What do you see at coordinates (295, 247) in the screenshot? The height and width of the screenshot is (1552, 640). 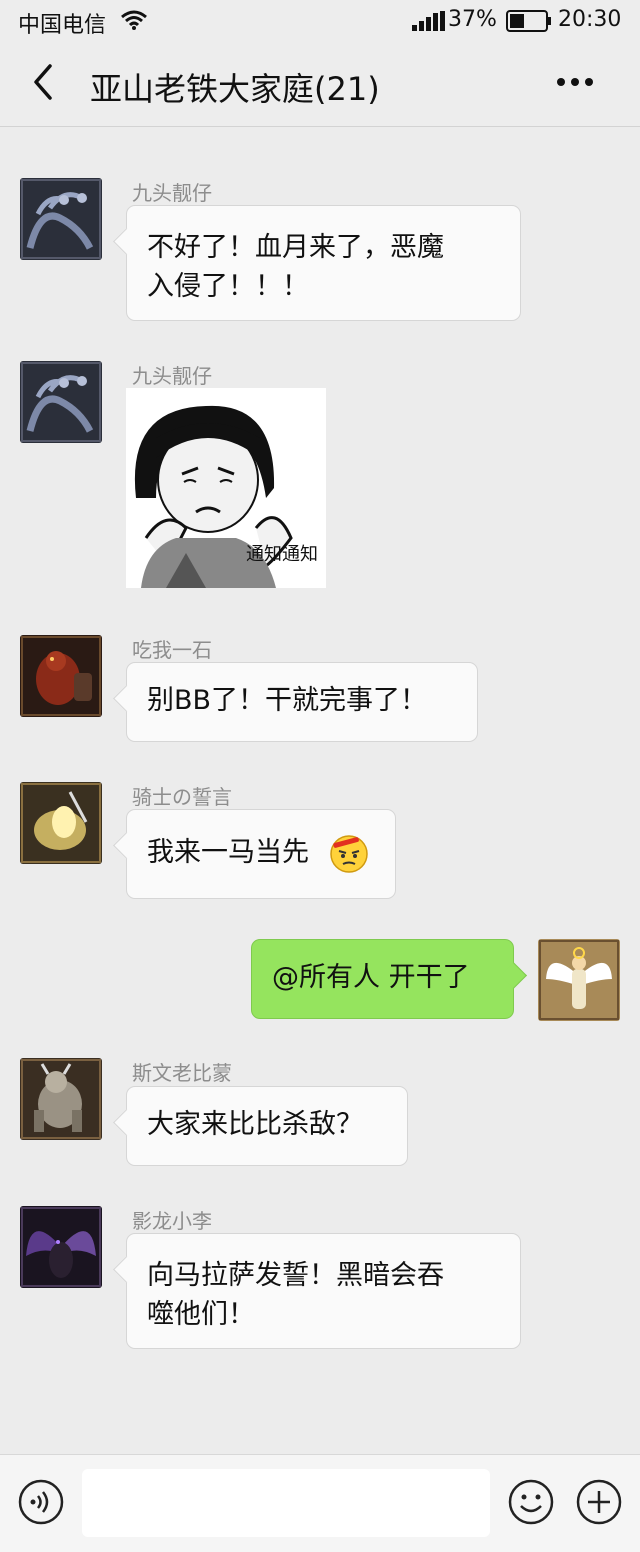 I see `message-text: 不好了！血月来了，恶魔` at bounding box center [295, 247].